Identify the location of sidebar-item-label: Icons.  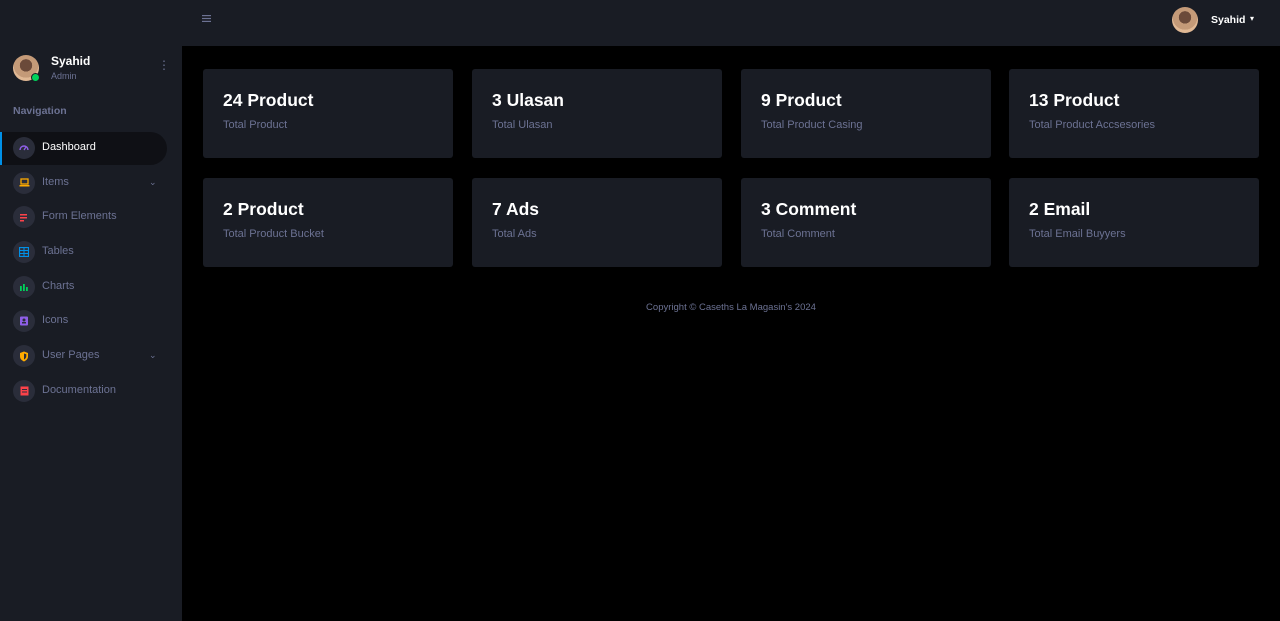
(55, 320).